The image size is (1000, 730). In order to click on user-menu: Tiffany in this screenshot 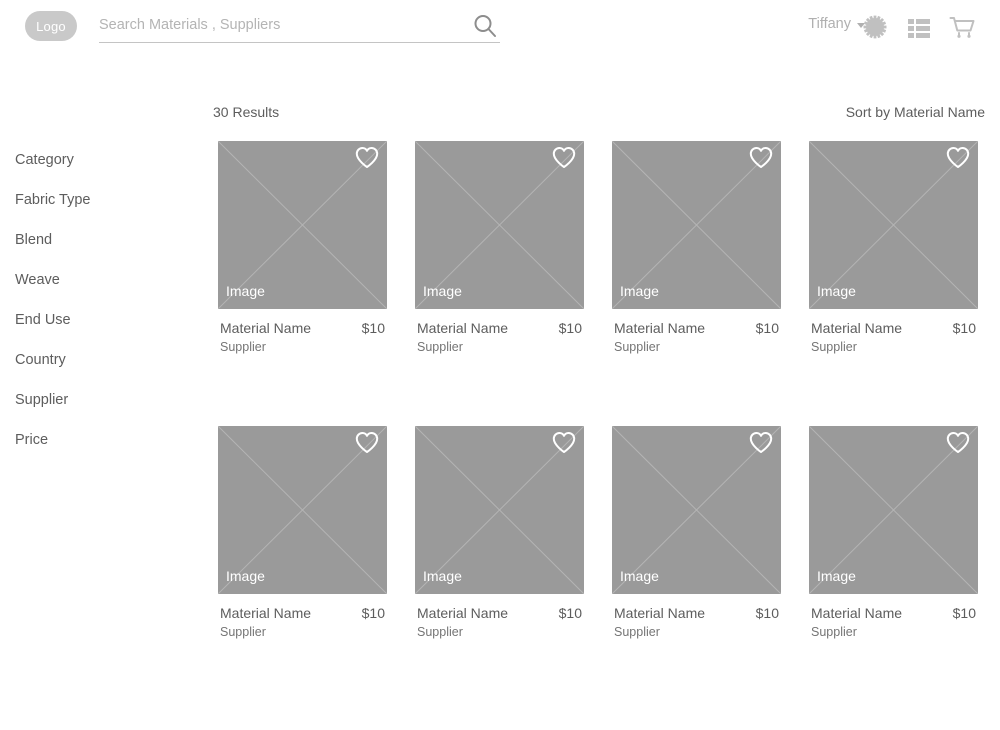, I will do `click(836, 24)`.